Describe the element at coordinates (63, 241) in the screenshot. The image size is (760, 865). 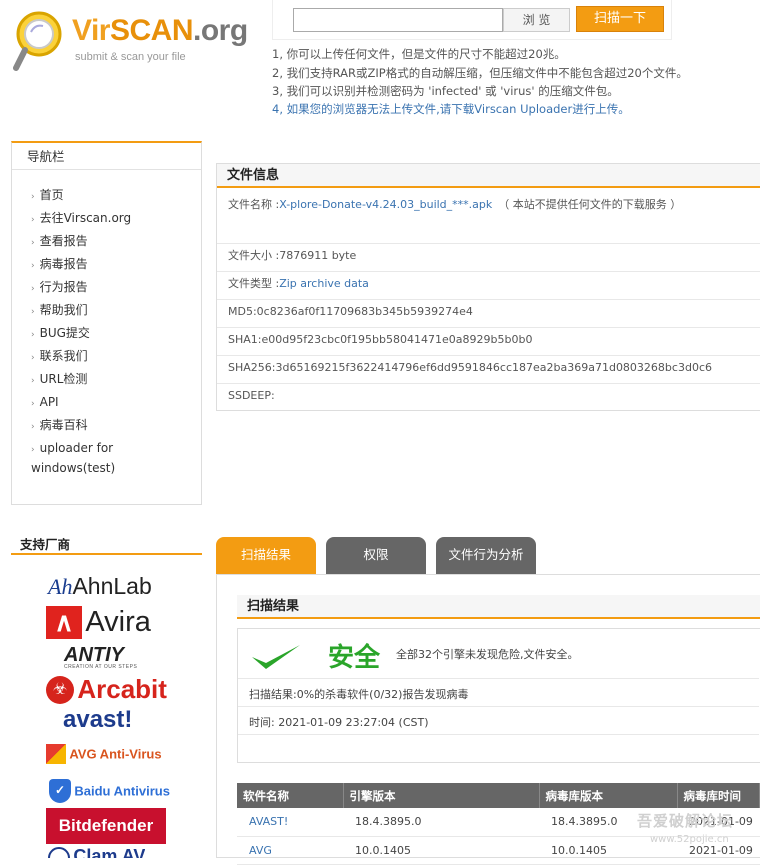
I see `nav-item-label: 查看报告` at that location.